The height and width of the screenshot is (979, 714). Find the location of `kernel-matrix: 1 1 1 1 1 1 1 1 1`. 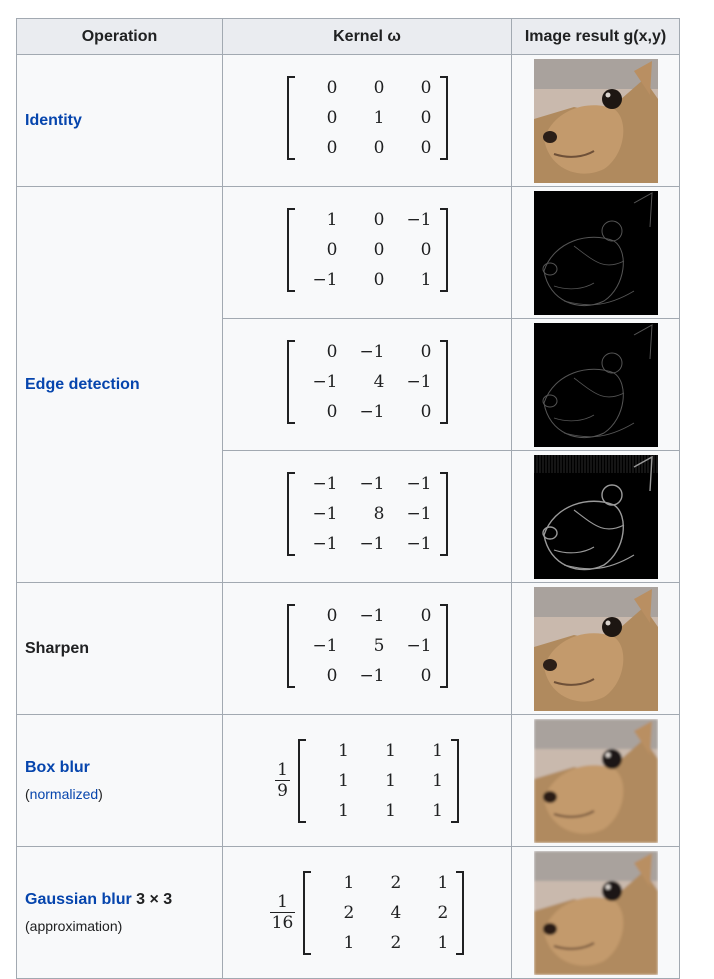

kernel-matrix: 1 1 1 1 1 1 1 1 1 is located at coordinates (378, 780).